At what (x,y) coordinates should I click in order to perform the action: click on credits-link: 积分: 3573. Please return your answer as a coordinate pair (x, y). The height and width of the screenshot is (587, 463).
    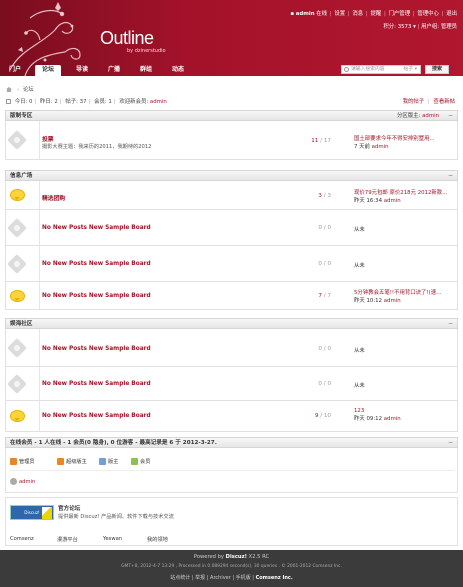
    Looking at the image, I should click on (397, 27).